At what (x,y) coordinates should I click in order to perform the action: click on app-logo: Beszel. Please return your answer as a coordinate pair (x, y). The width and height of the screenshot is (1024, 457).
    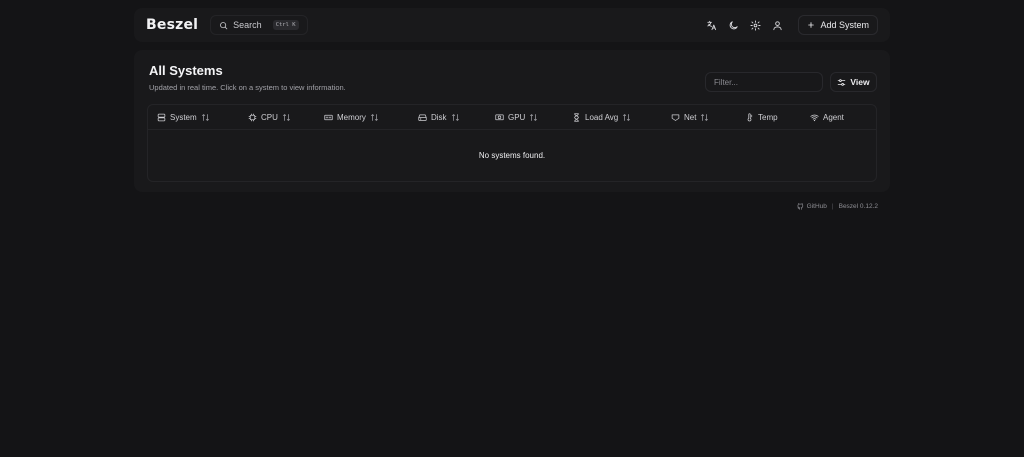
    Looking at the image, I should click on (172, 25).